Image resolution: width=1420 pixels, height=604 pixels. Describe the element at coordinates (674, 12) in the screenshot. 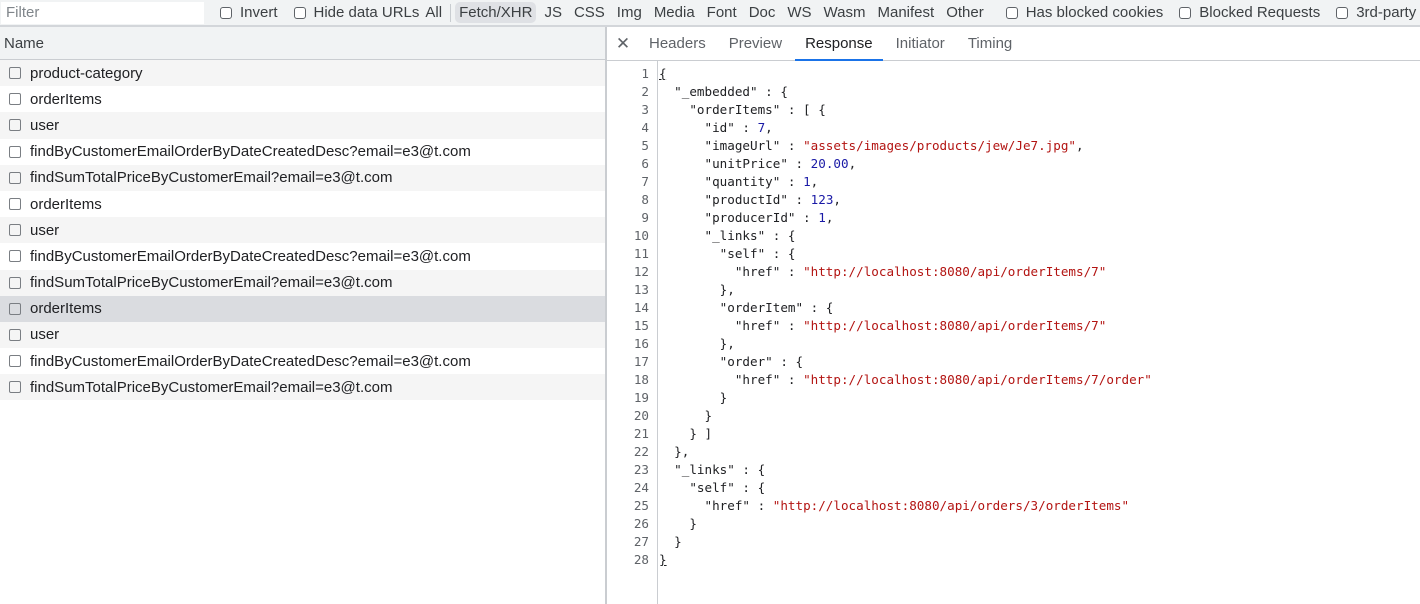

I see `type-filter-media: Media` at that location.